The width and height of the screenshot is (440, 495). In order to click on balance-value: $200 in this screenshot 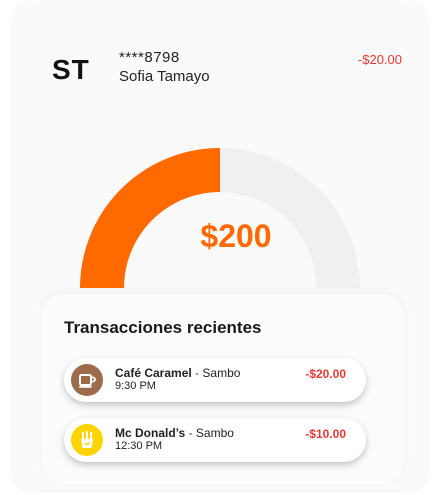, I will do `click(236, 236)`.